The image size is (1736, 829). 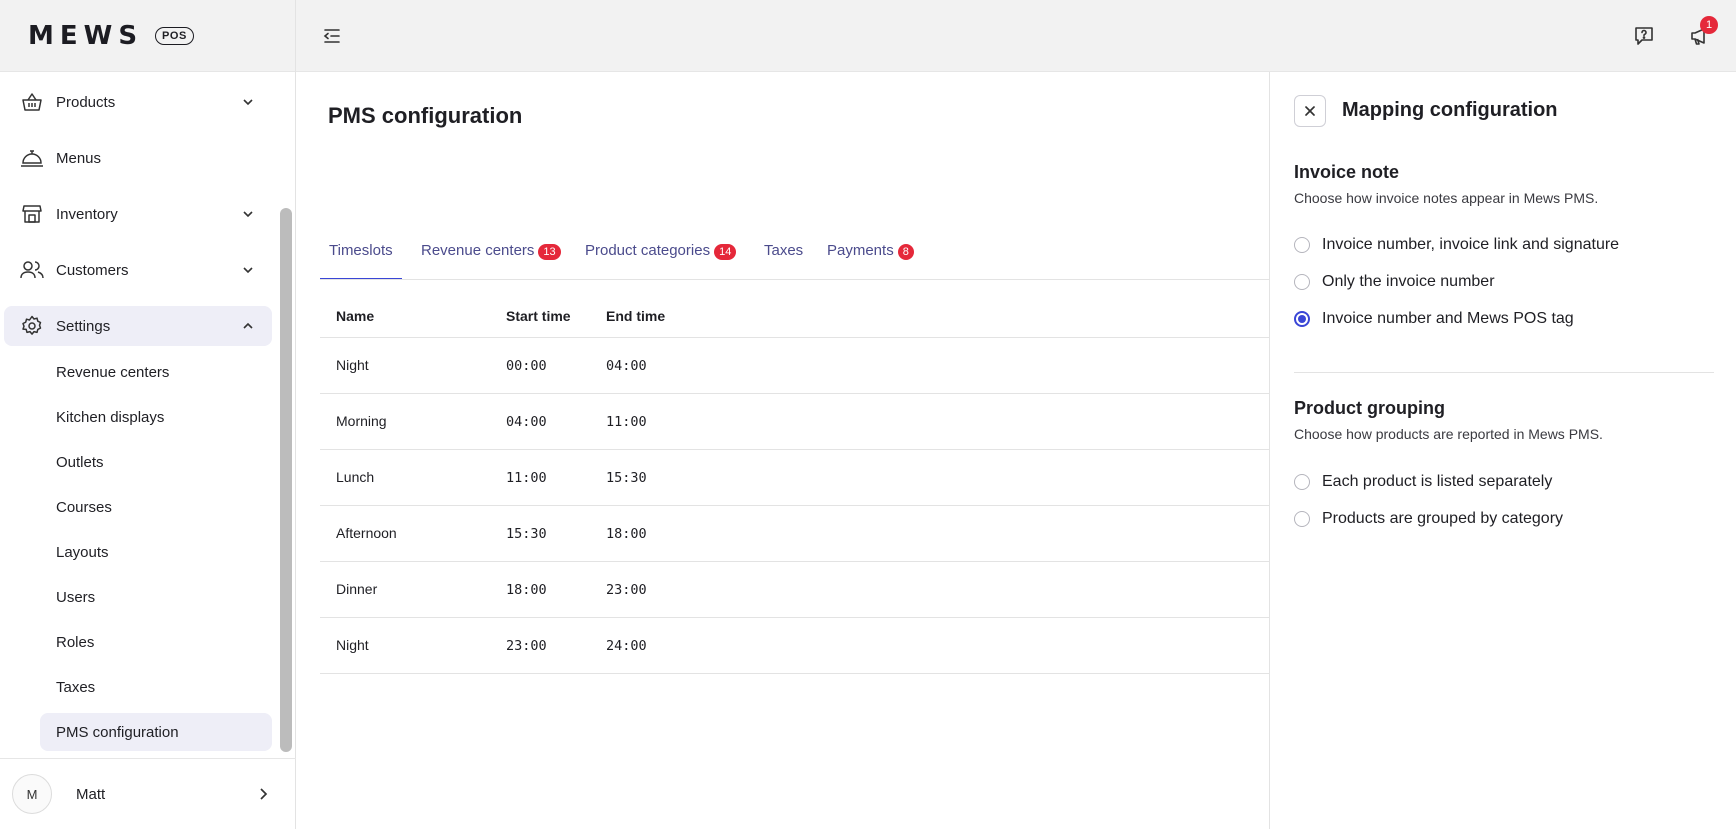 I want to click on sidebar-subitem-taxes: Taxes, so click(x=156, y=687).